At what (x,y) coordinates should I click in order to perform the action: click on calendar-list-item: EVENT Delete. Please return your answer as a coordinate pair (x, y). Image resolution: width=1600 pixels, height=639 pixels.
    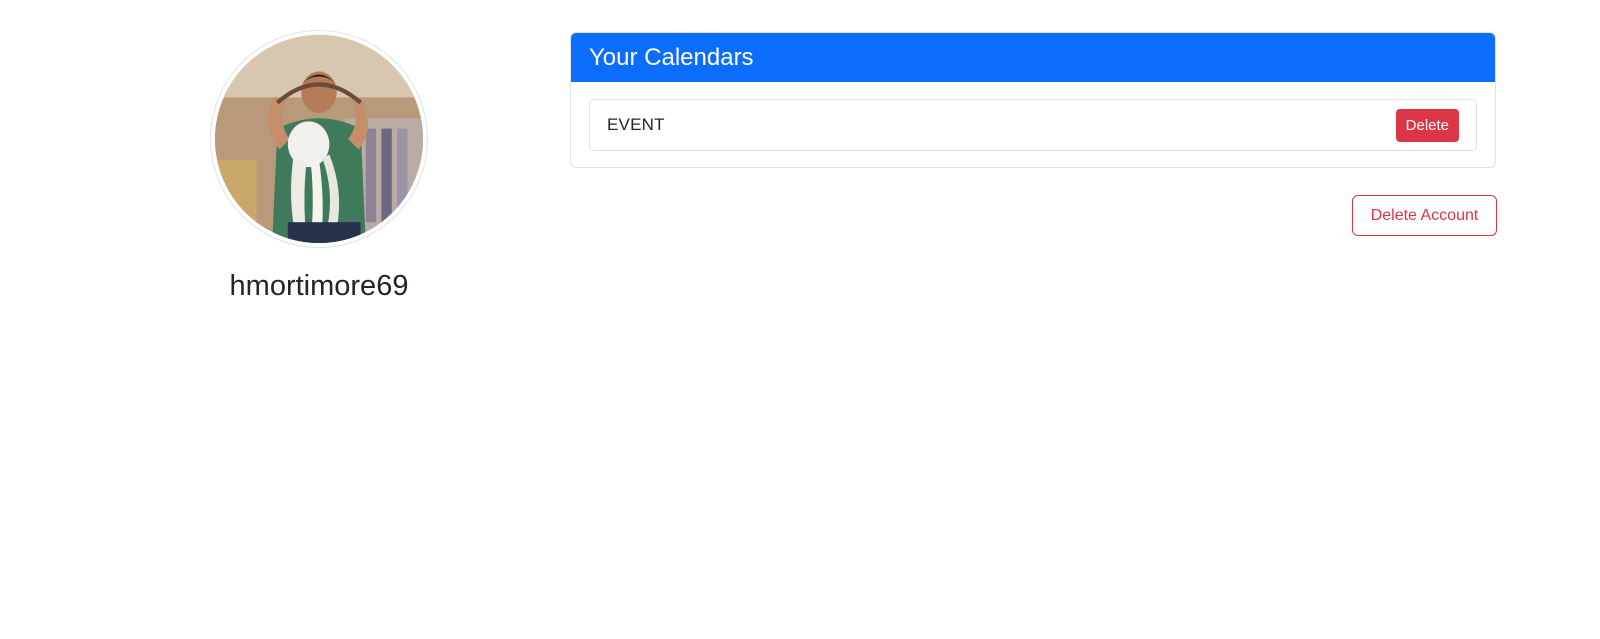
    Looking at the image, I should click on (1033, 125).